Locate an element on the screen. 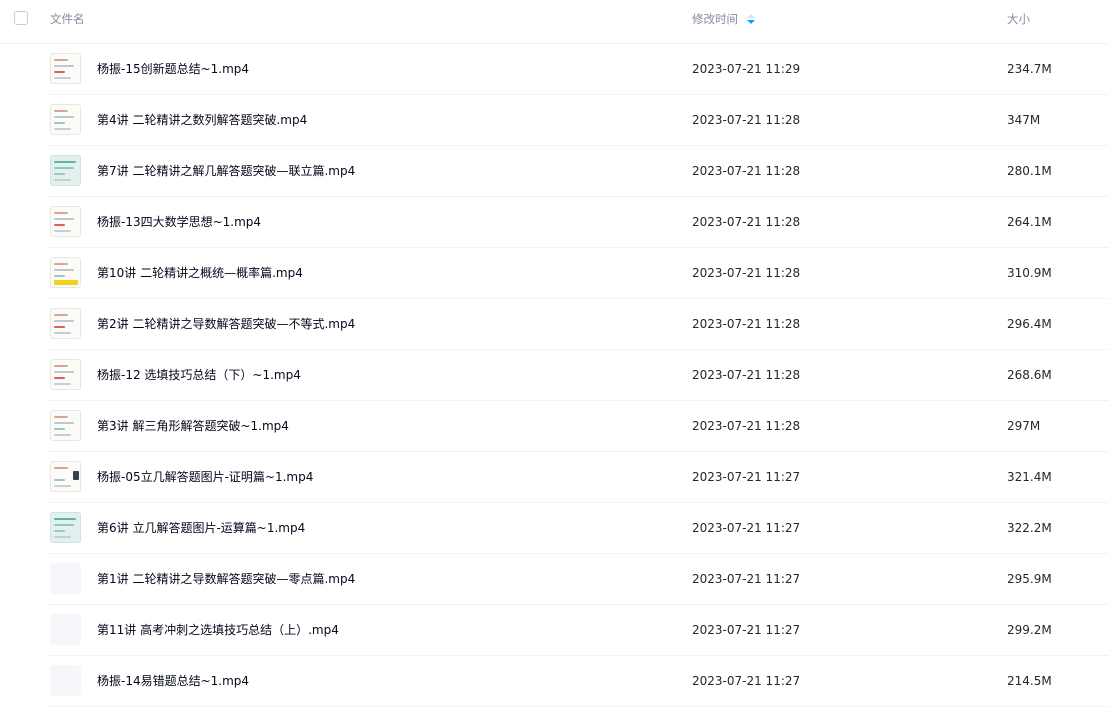  file-row: 杨振-13四大数学思想~1.mp4 2023-07-21 11:28 264.1M is located at coordinates (578, 222).